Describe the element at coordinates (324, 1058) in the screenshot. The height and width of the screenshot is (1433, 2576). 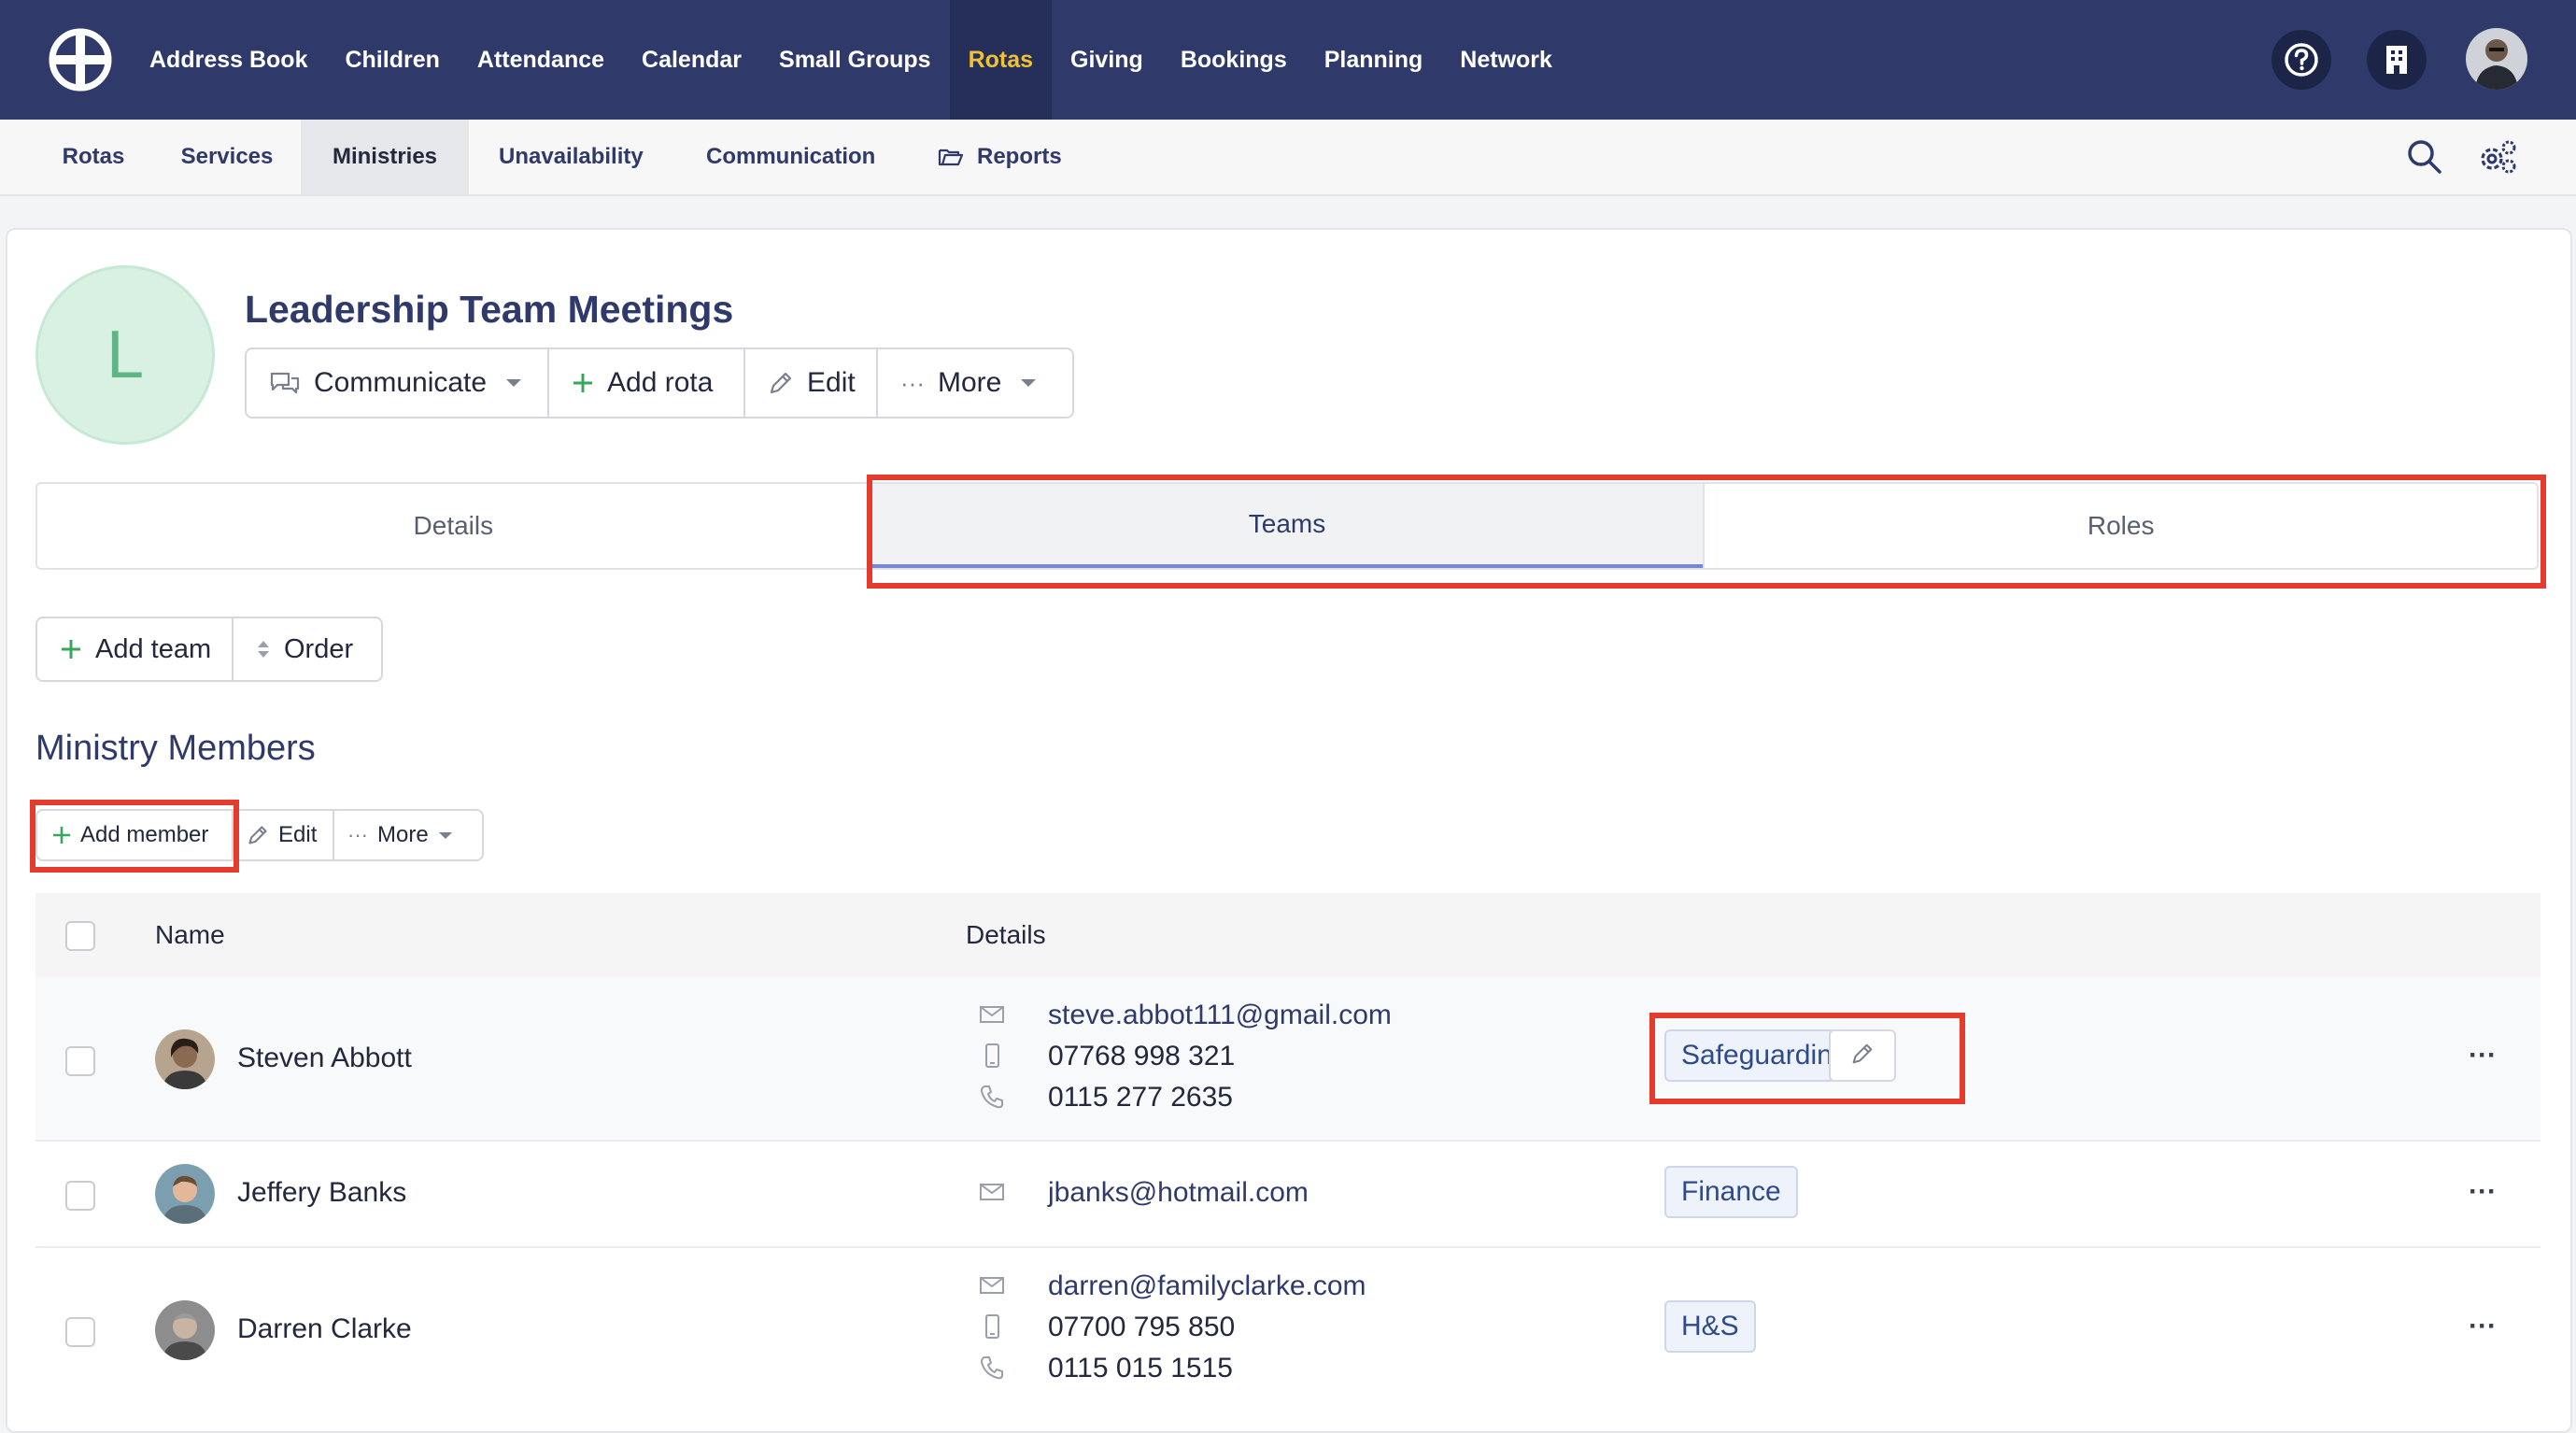
I see `person-name: Steven Abbott` at that location.